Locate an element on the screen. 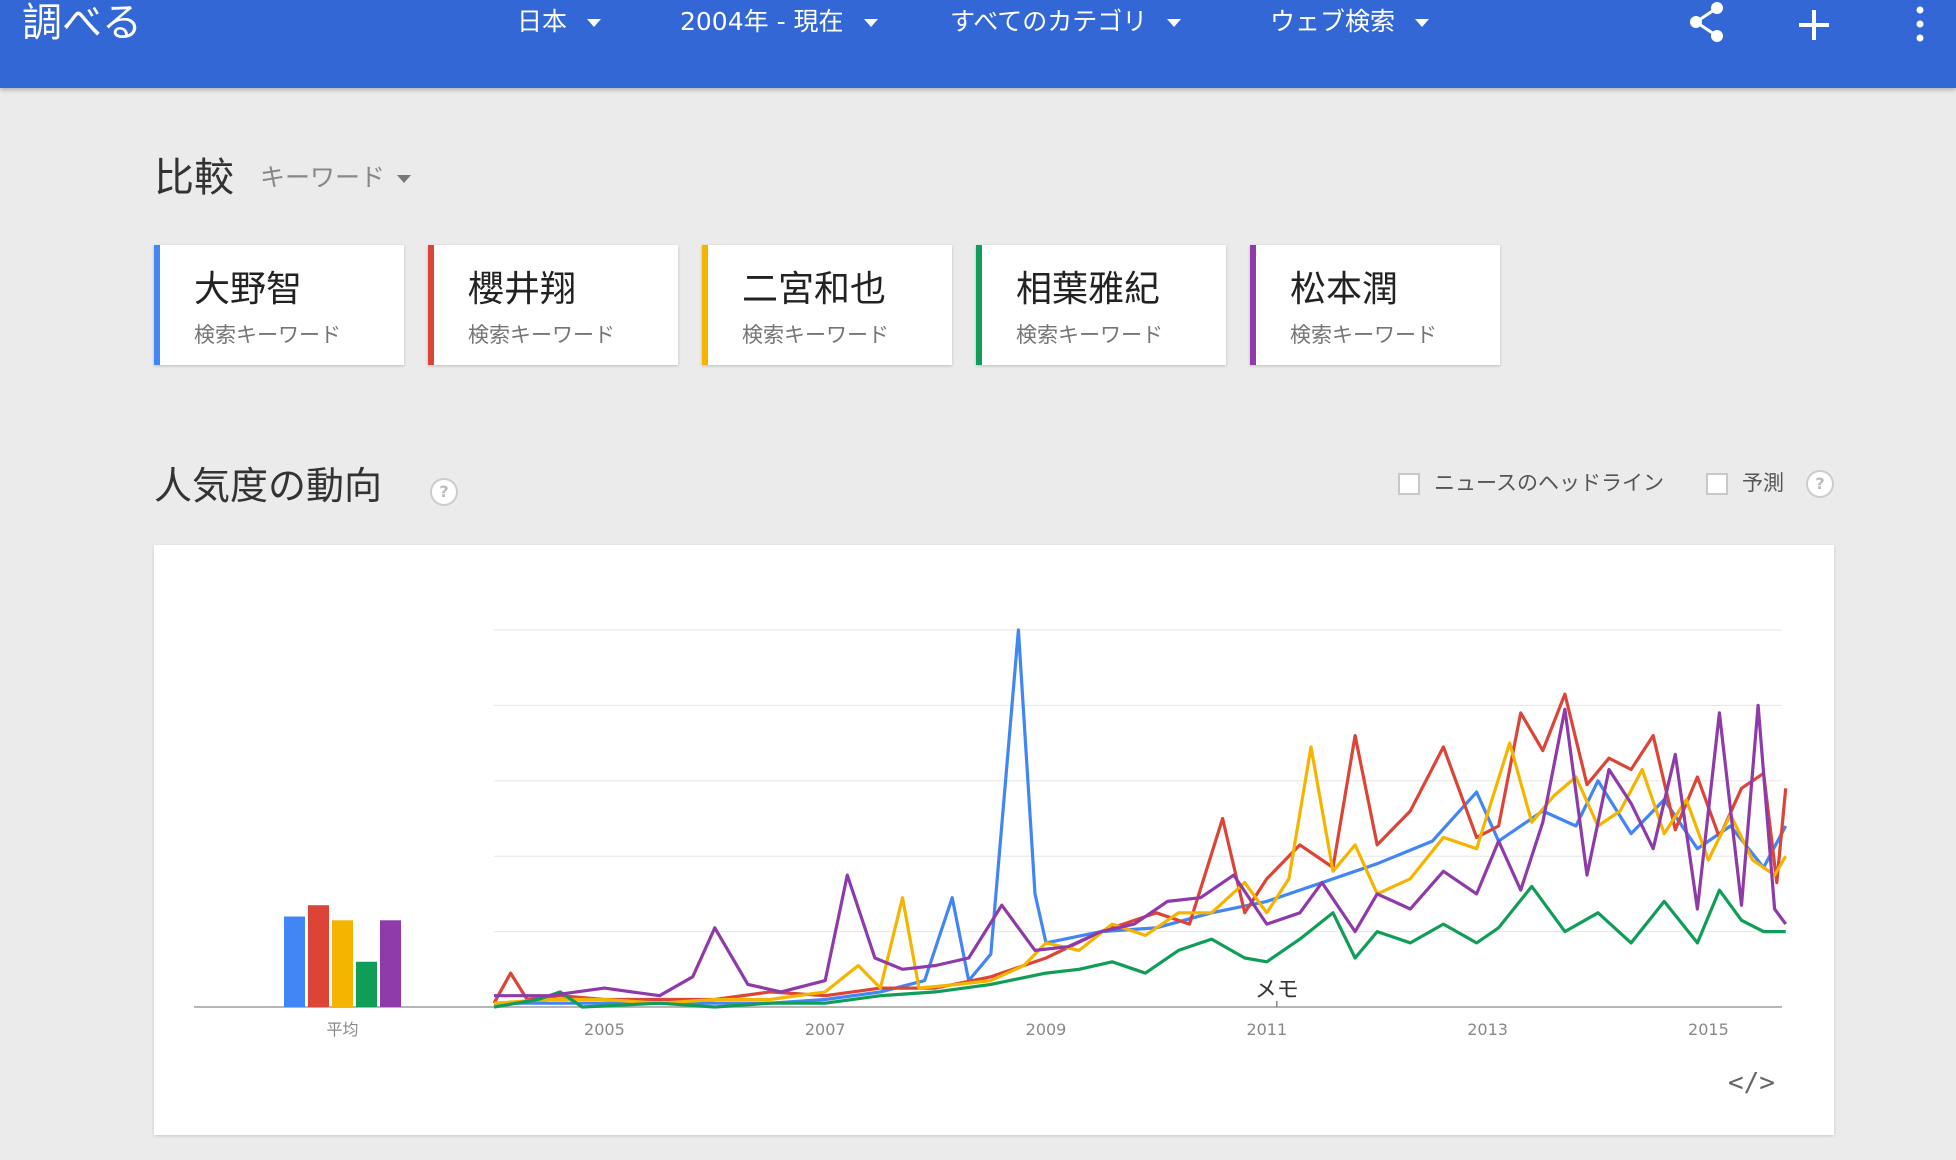  x-tick-label: 2015 is located at coordinates (1708, 1029).